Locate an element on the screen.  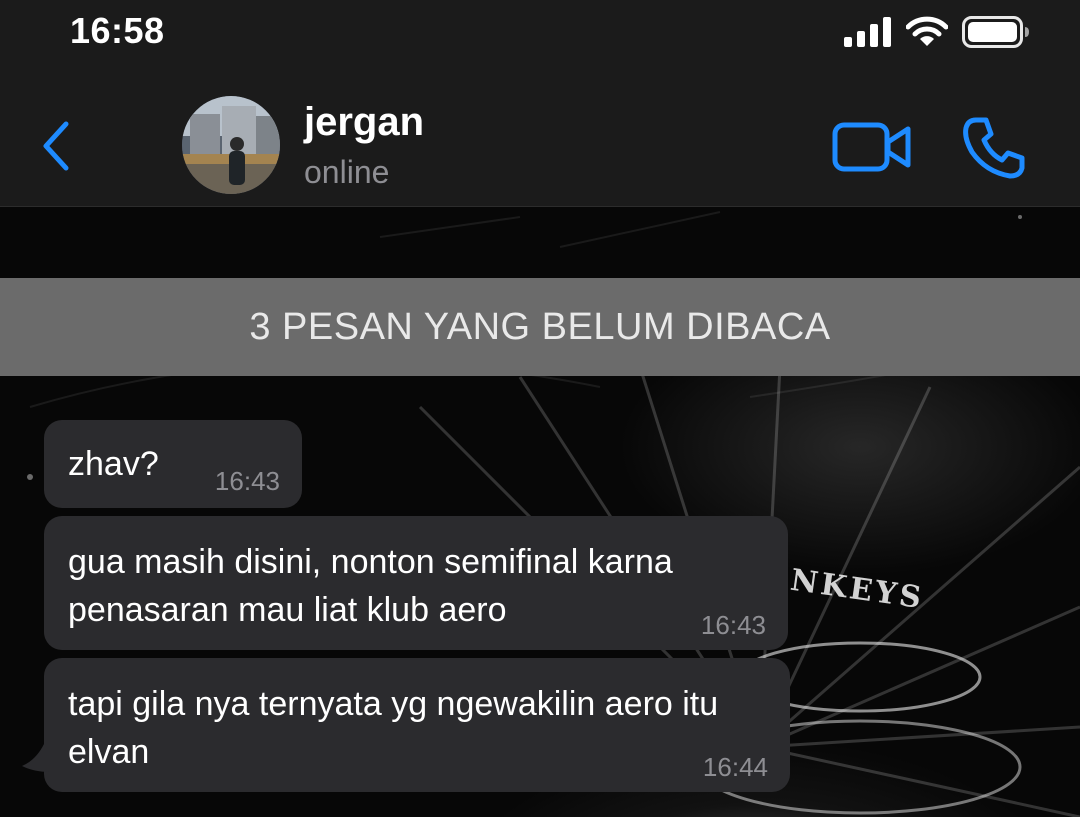
unread-banner-label: 3 PESAN YANG BELUM DIBACA is located at coordinates (540, 326).